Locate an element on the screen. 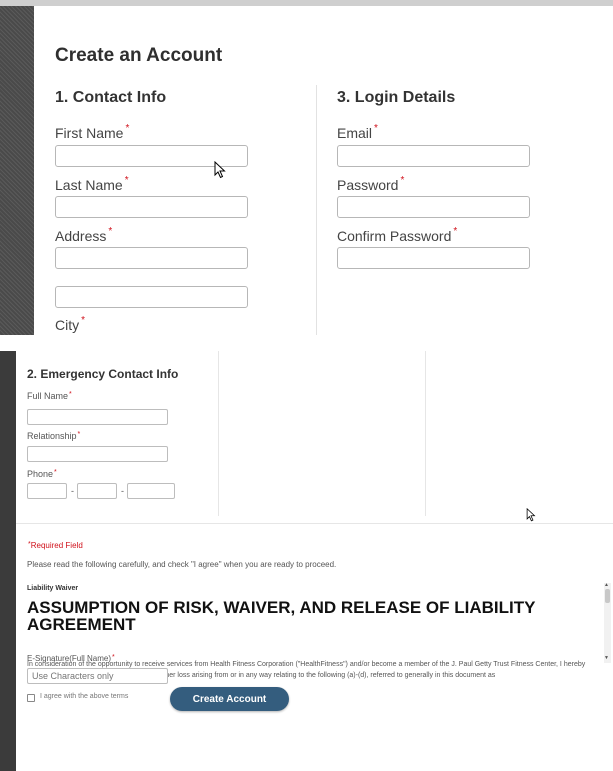  required-field-note: *Required Field is located at coordinates (55, 545).